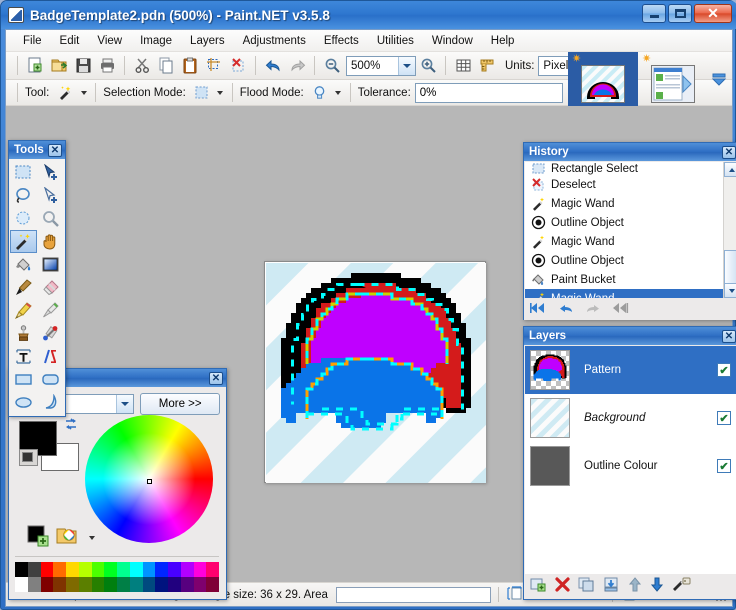  I want to click on move-selection-tool, so click(50, 195).